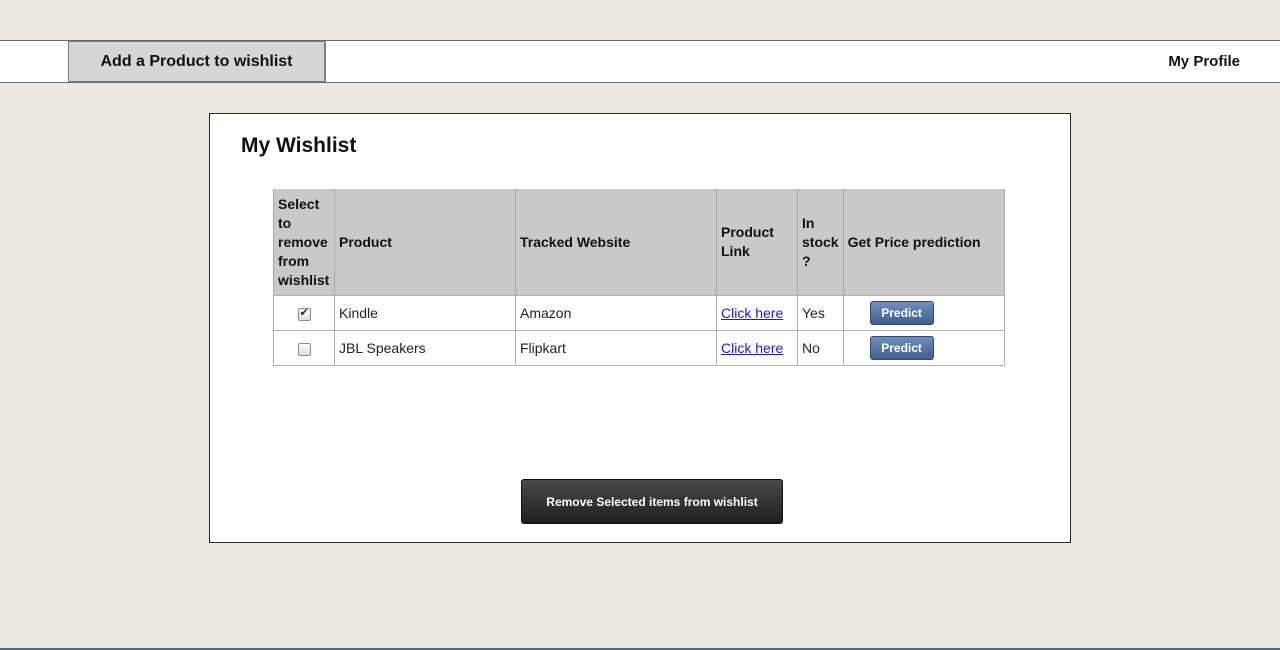 This screenshot has height=650, width=1280. What do you see at coordinates (640, 61) in the screenshot?
I see `top-navigation-bar: Add a Product to wishlist My Profile` at bounding box center [640, 61].